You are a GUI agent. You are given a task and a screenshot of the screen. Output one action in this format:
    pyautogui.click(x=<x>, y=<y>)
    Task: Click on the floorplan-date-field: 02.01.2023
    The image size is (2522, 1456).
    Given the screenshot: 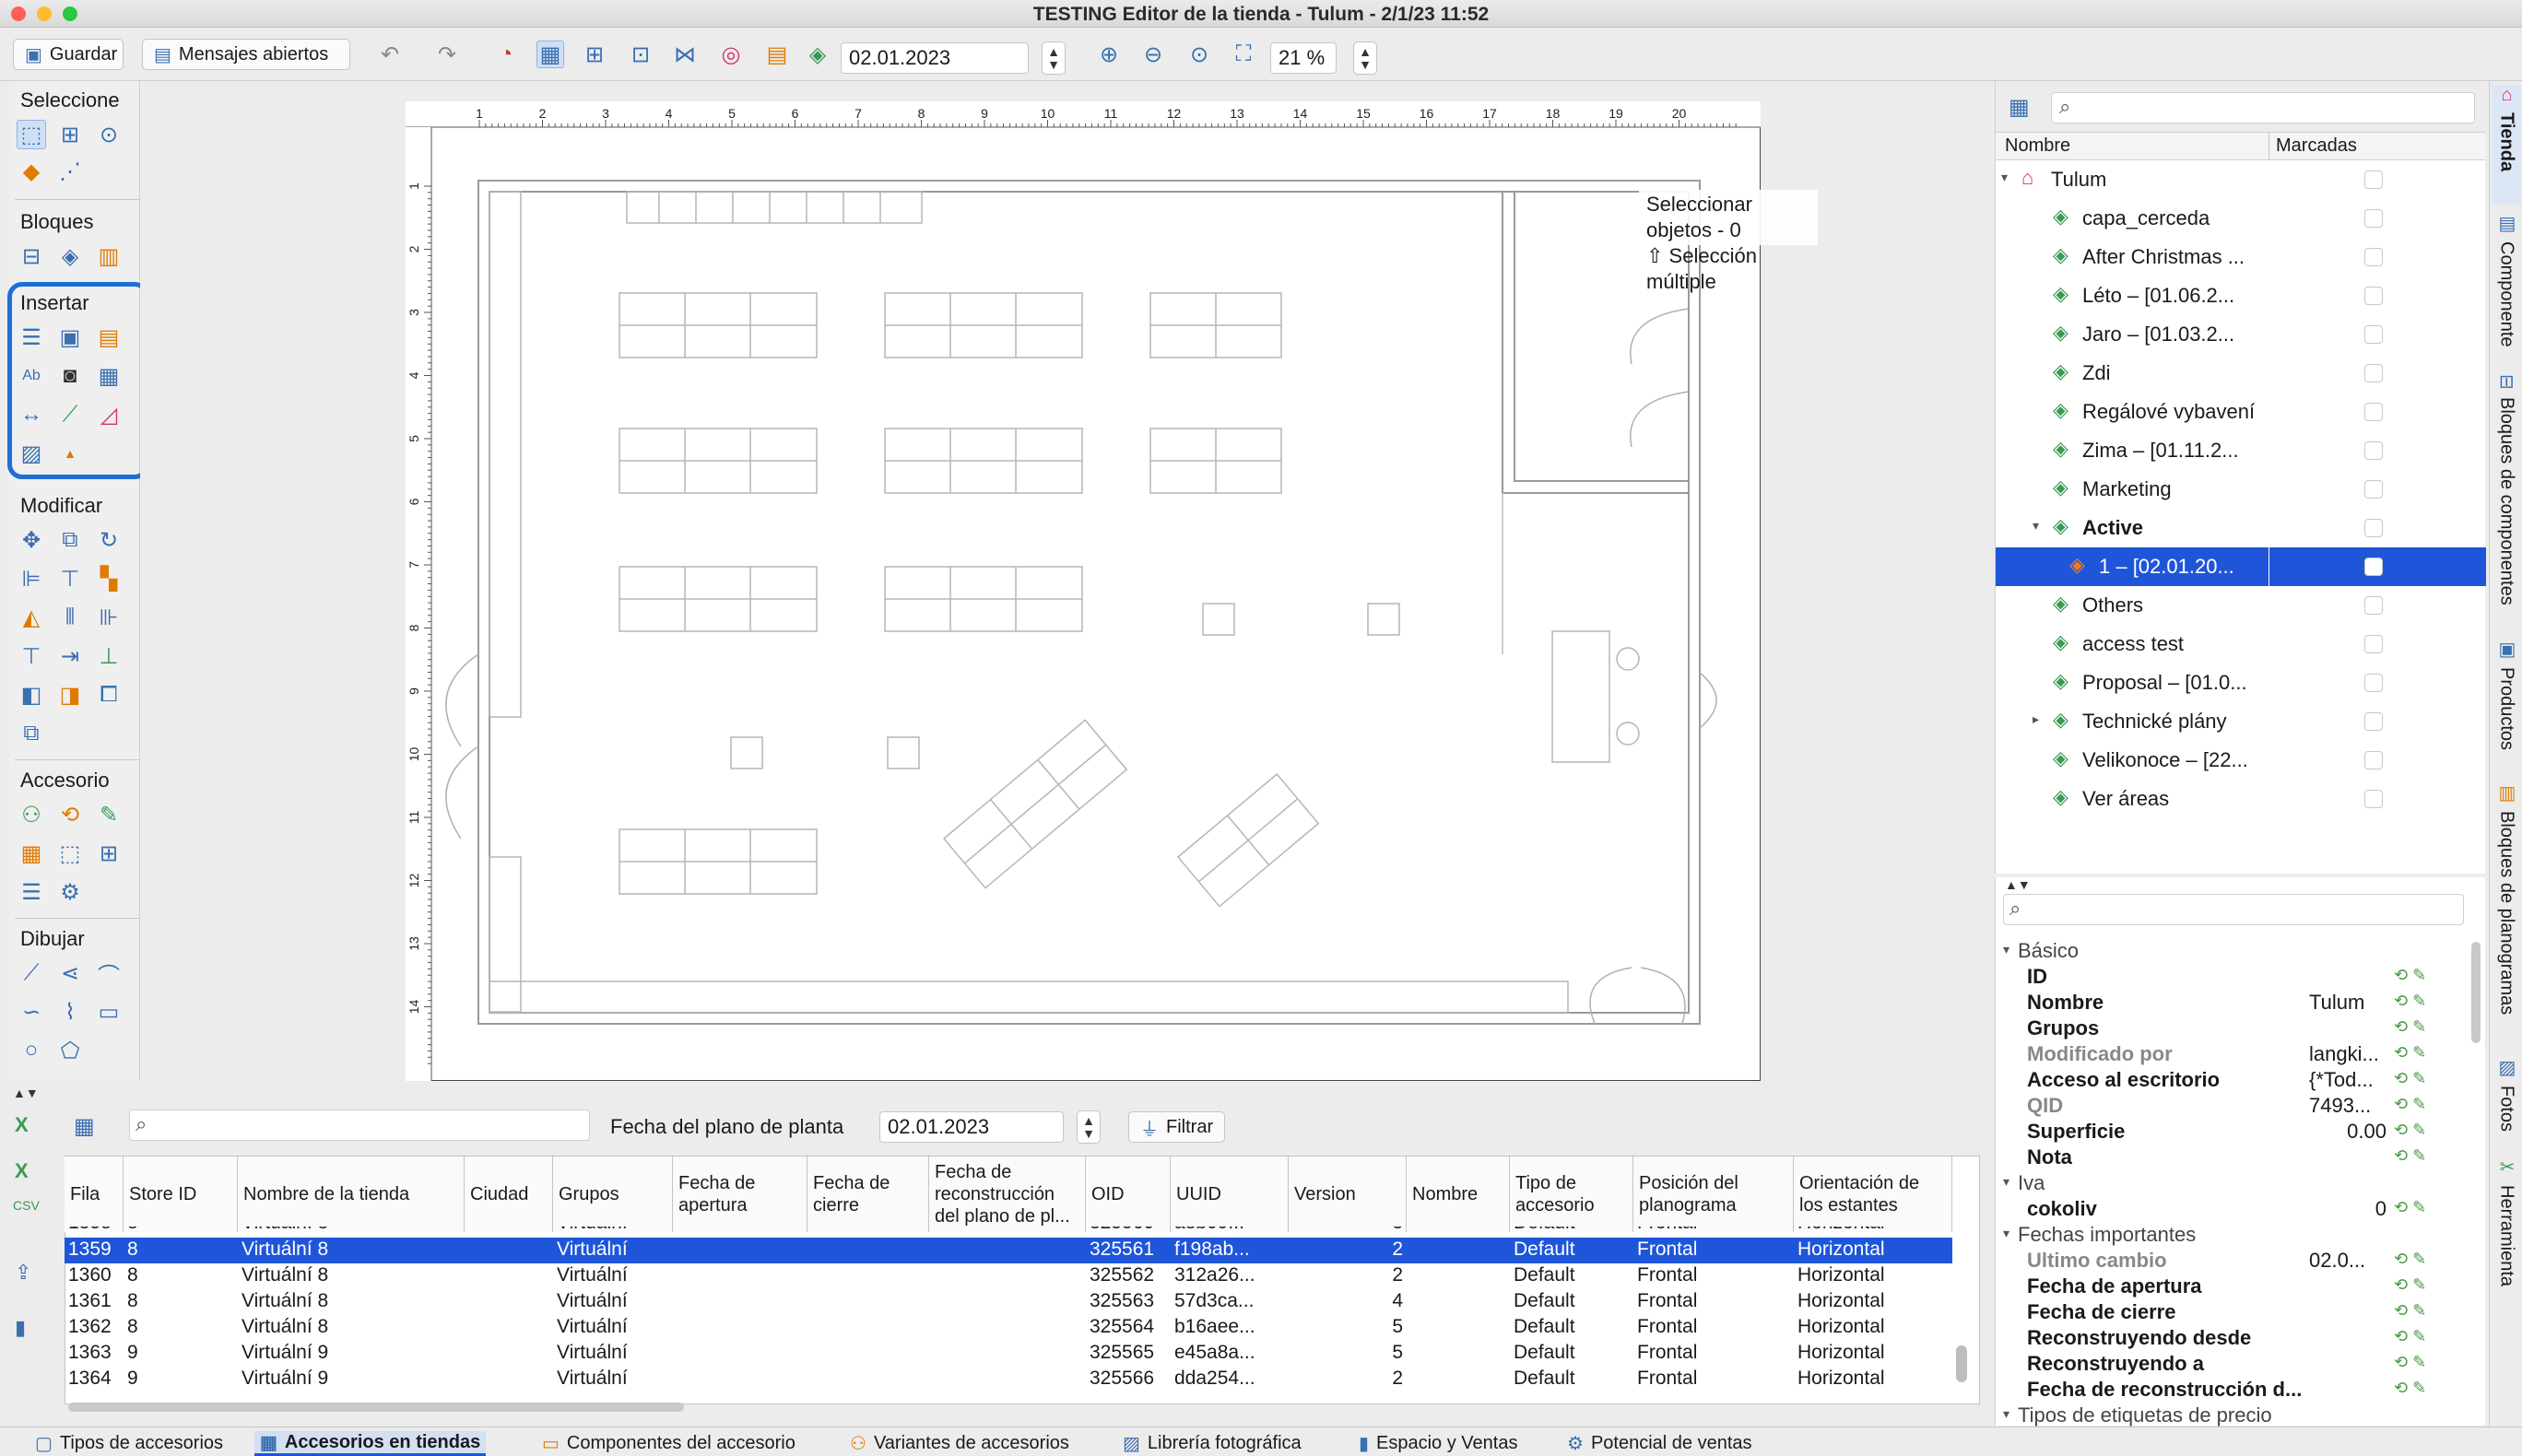 What is the action you would take?
    pyautogui.click(x=935, y=58)
    